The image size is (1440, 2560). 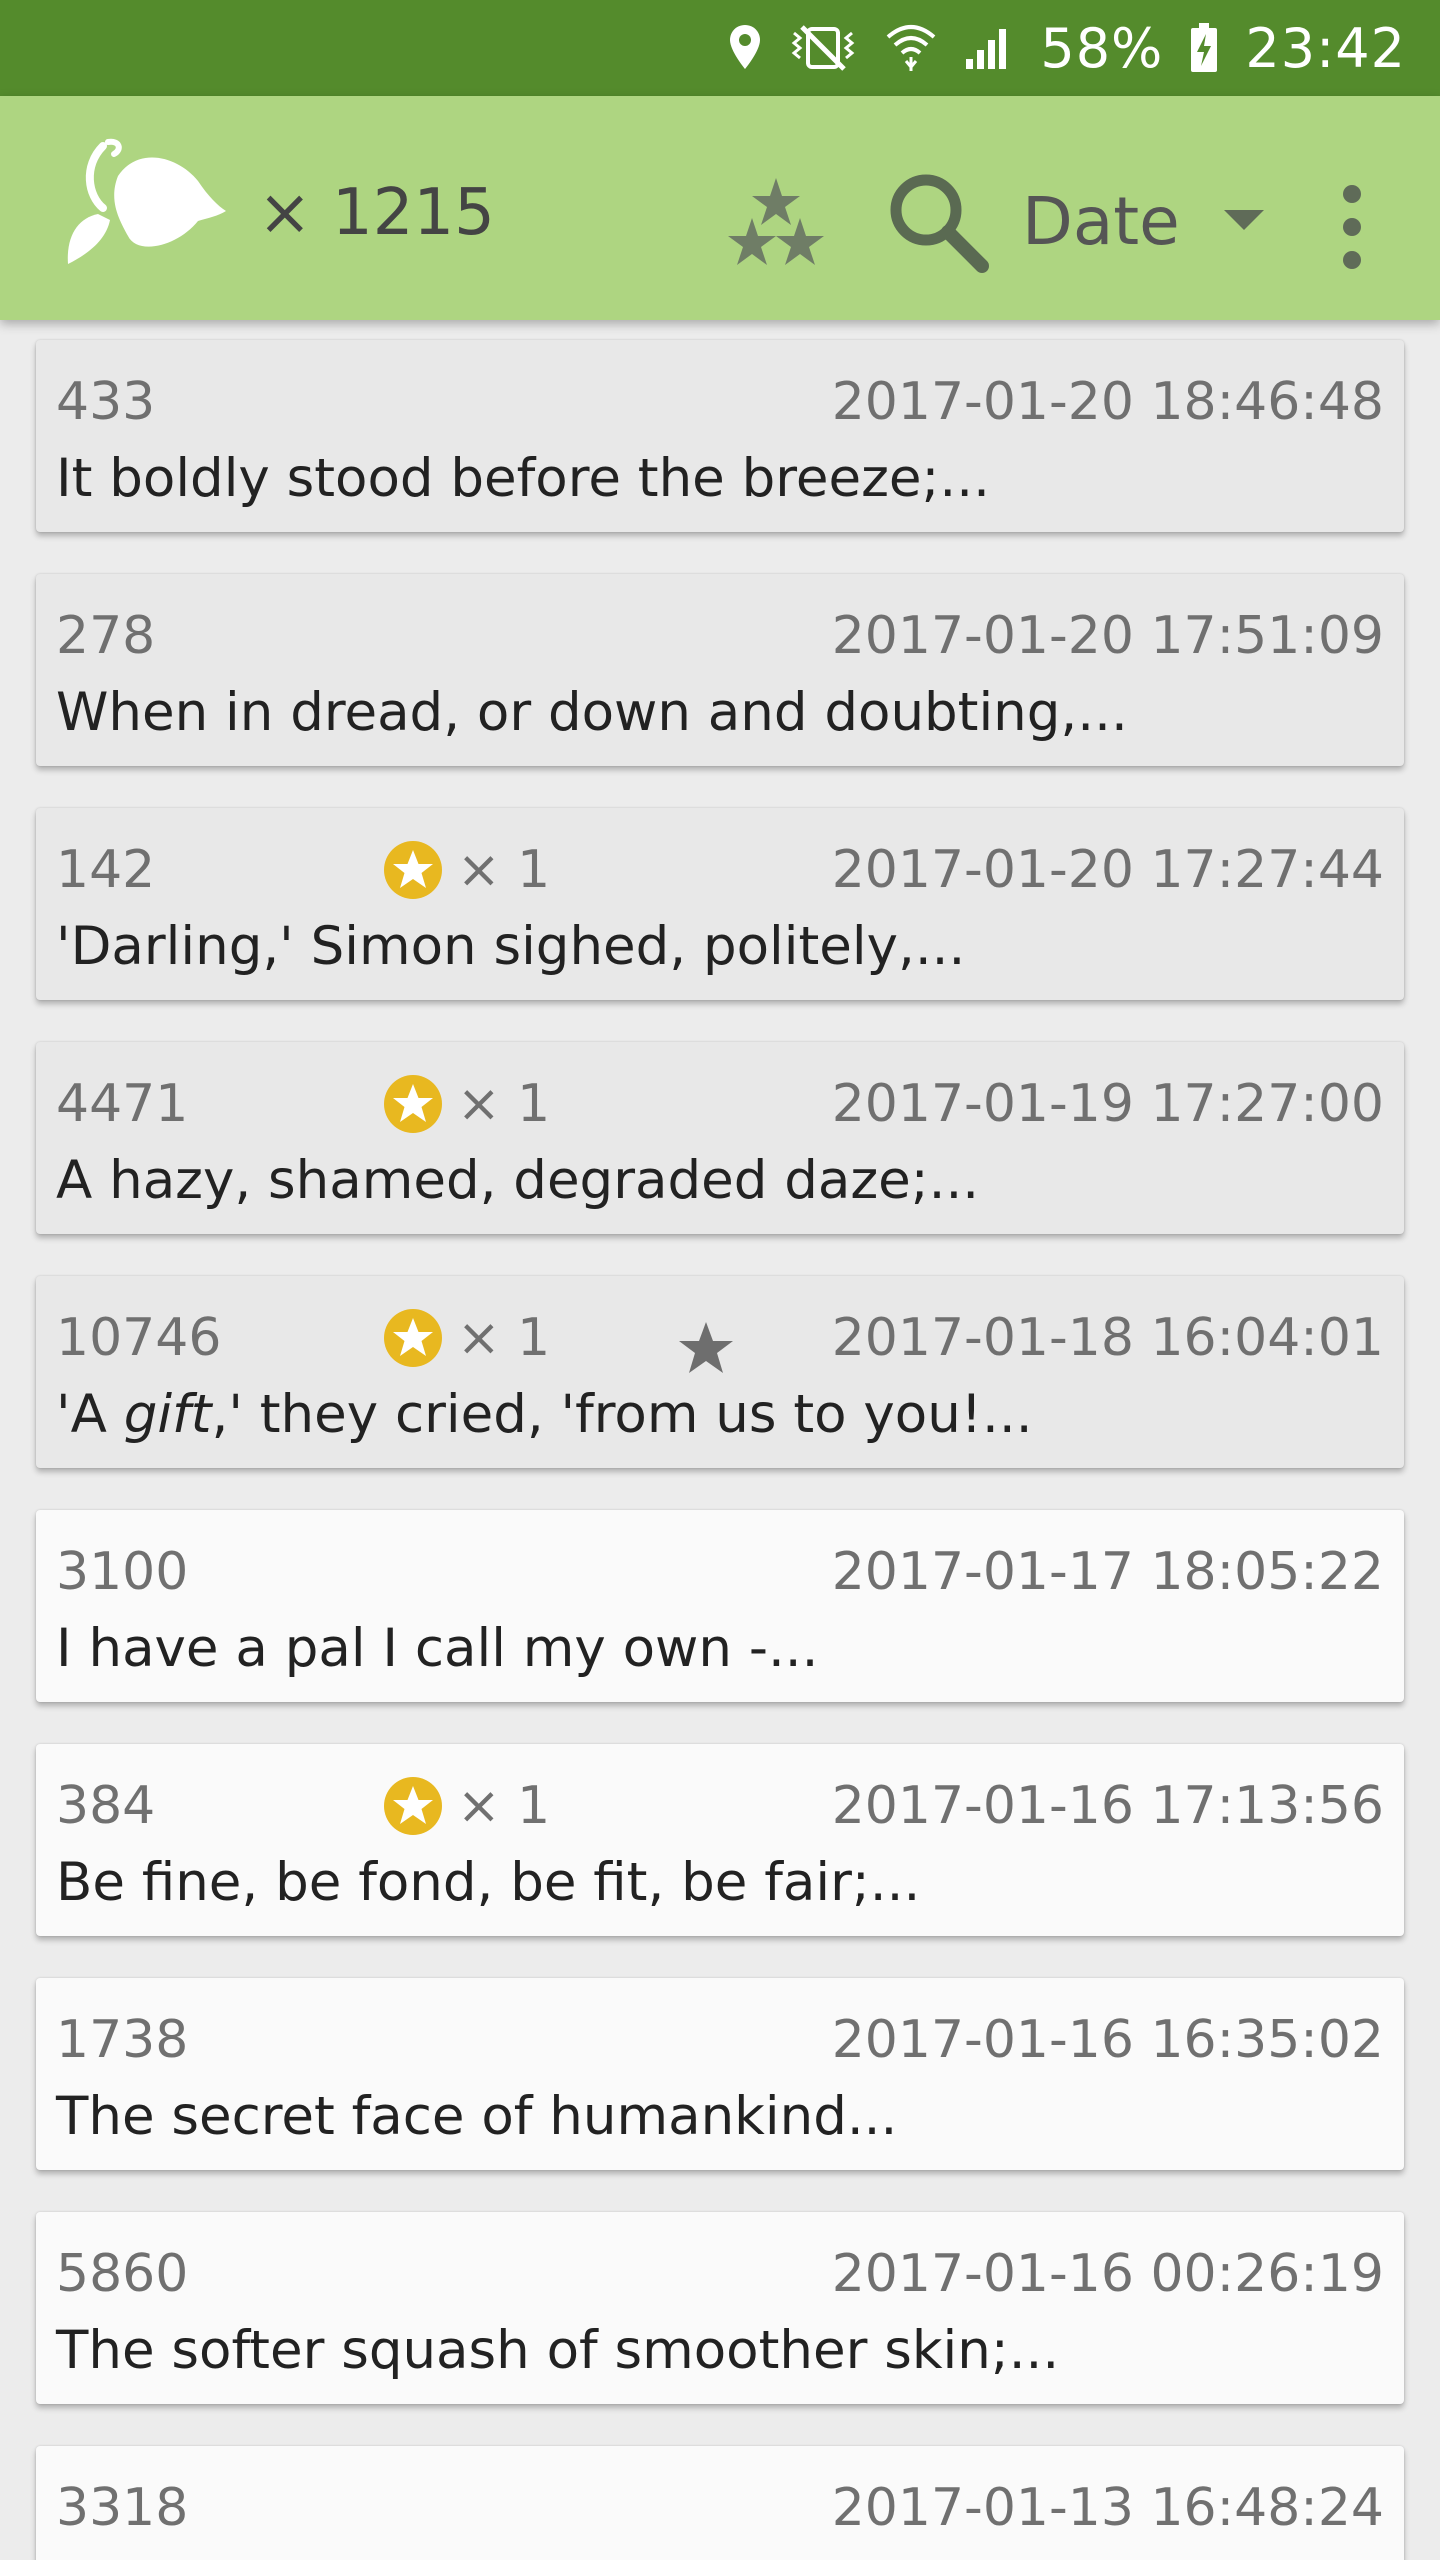 I want to click on battery-charging-icon, so click(x=1204, y=48).